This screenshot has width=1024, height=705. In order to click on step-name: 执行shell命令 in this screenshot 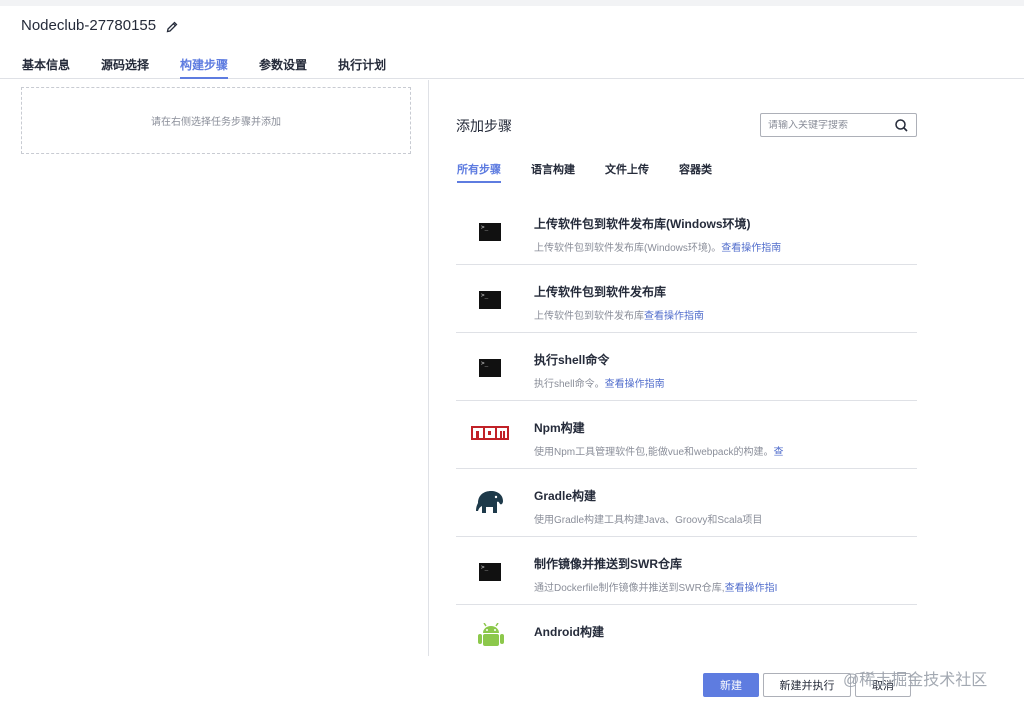, I will do `click(572, 360)`.